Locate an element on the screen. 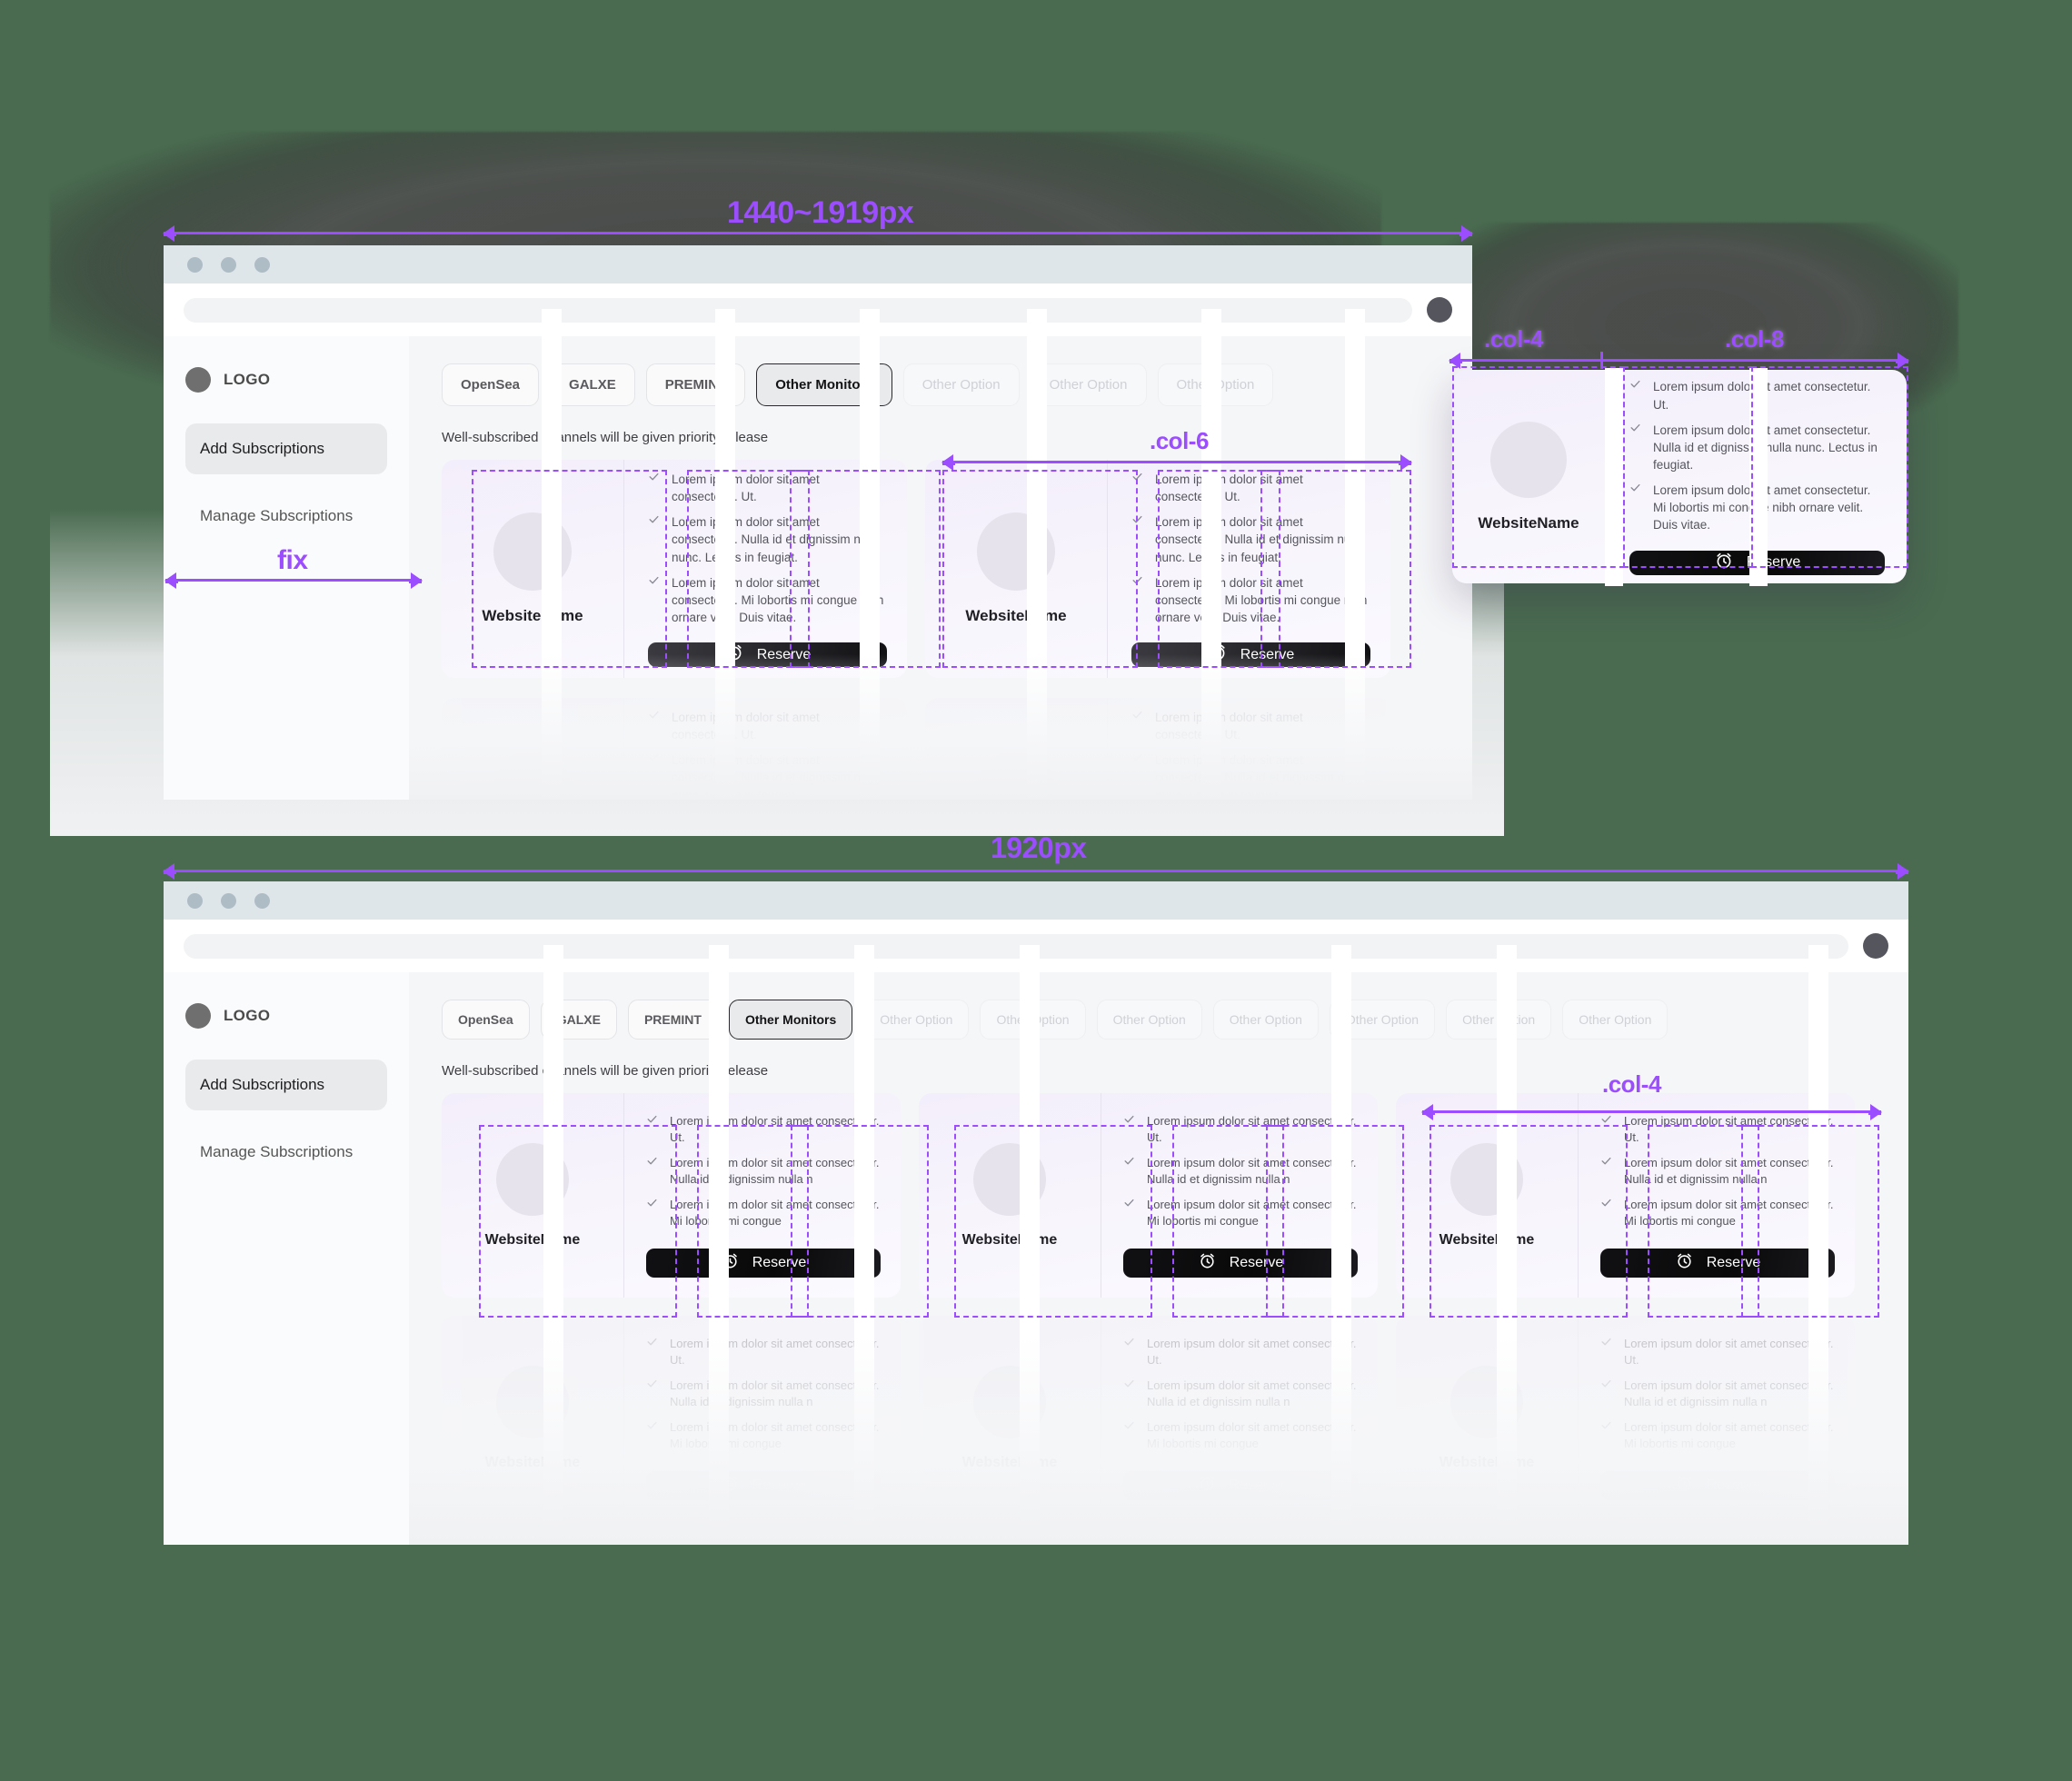 This screenshot has width=2072, height=1781. addressbar-bottom is located at coordinates (1036, 946).